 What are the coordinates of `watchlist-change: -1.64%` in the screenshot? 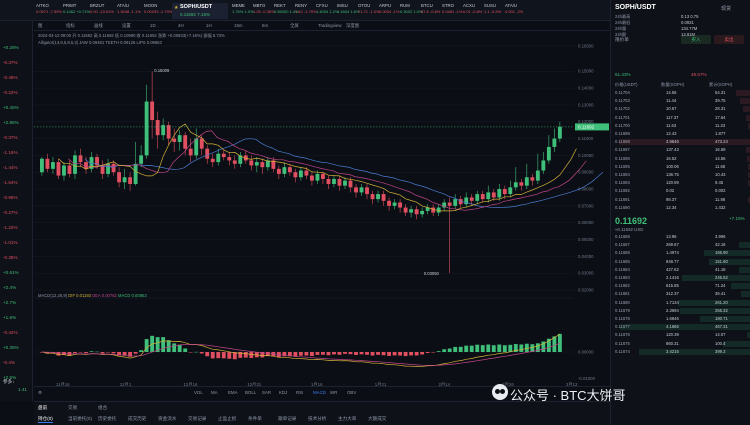 It's located at (10, 182).